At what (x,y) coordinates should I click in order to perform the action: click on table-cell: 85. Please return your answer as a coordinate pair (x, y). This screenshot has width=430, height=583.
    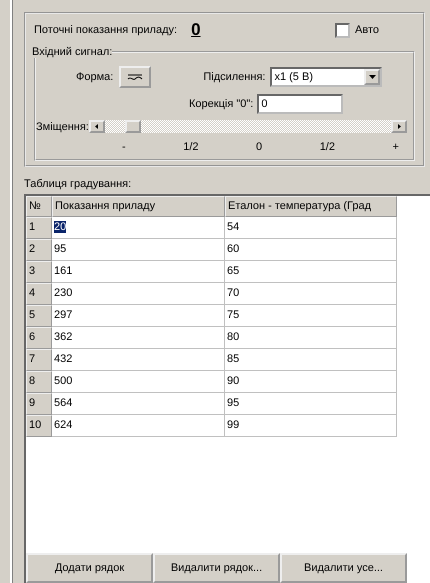
    Looking at the image, I should click on (311, 360).